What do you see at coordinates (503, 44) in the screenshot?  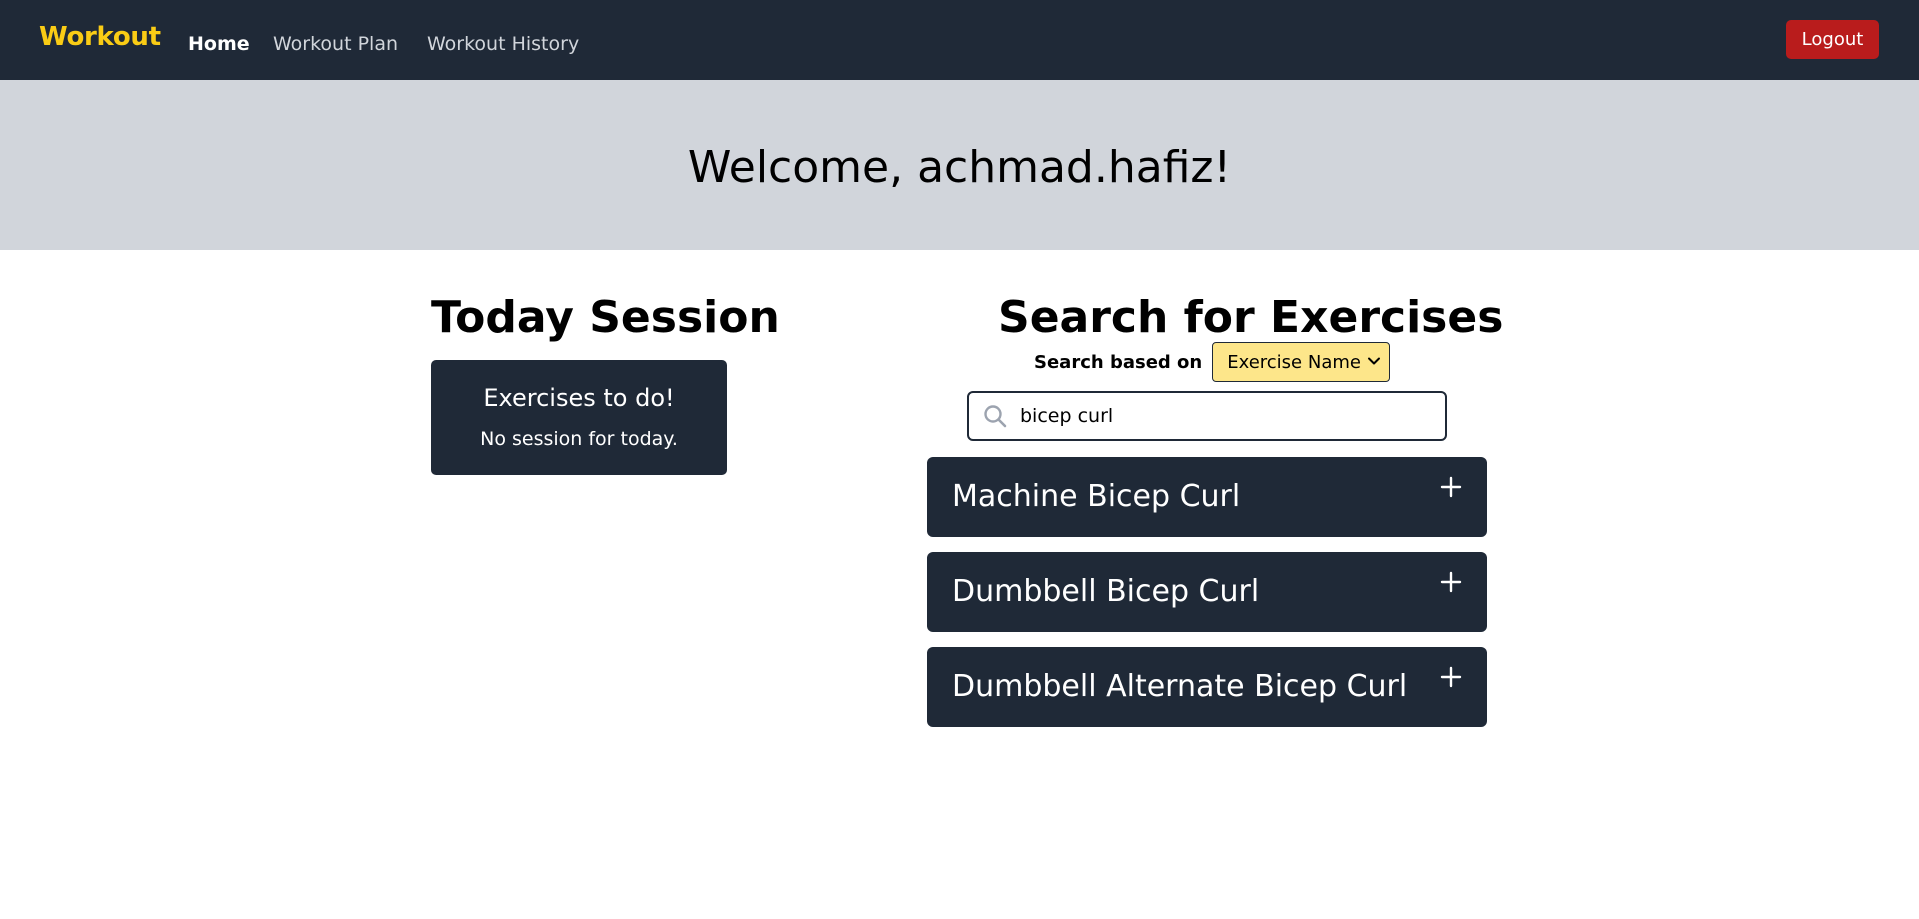 I see `nav-link-workout-history: Workout History` at bounding box center [503, 44].